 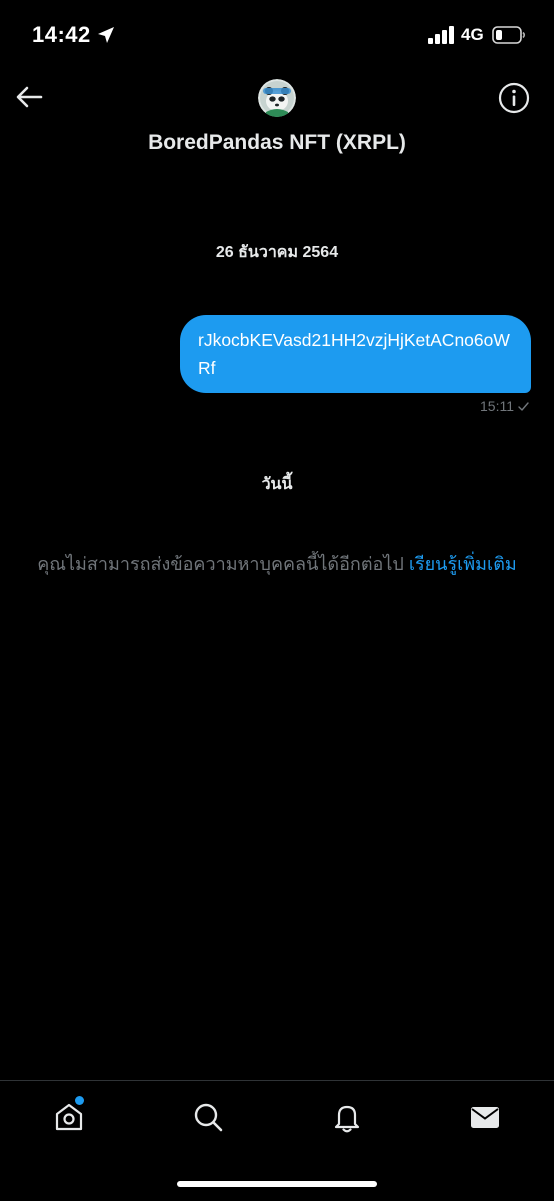 I want to click on conversation-title: BoredPandas NFT (XRPL), so click(x=277, y=143).